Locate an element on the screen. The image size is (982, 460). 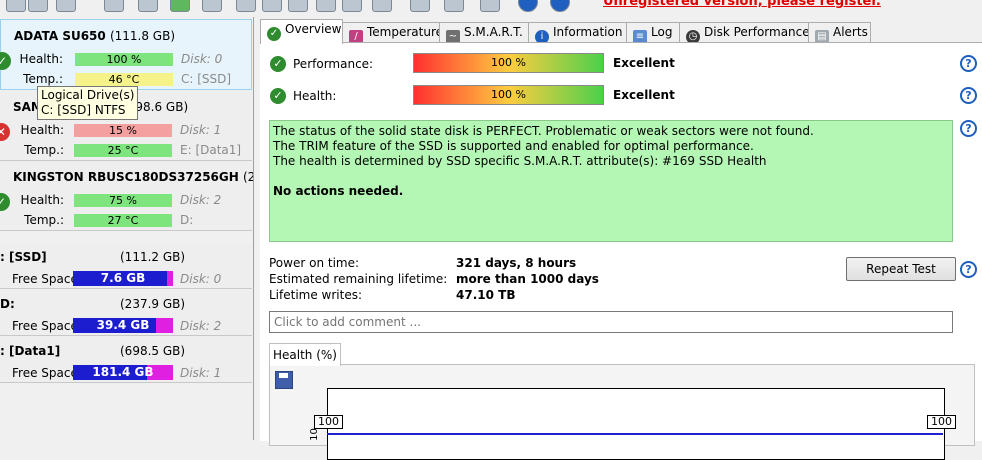
health-ok-icon: ✓ is located at coordinates (278, 96).